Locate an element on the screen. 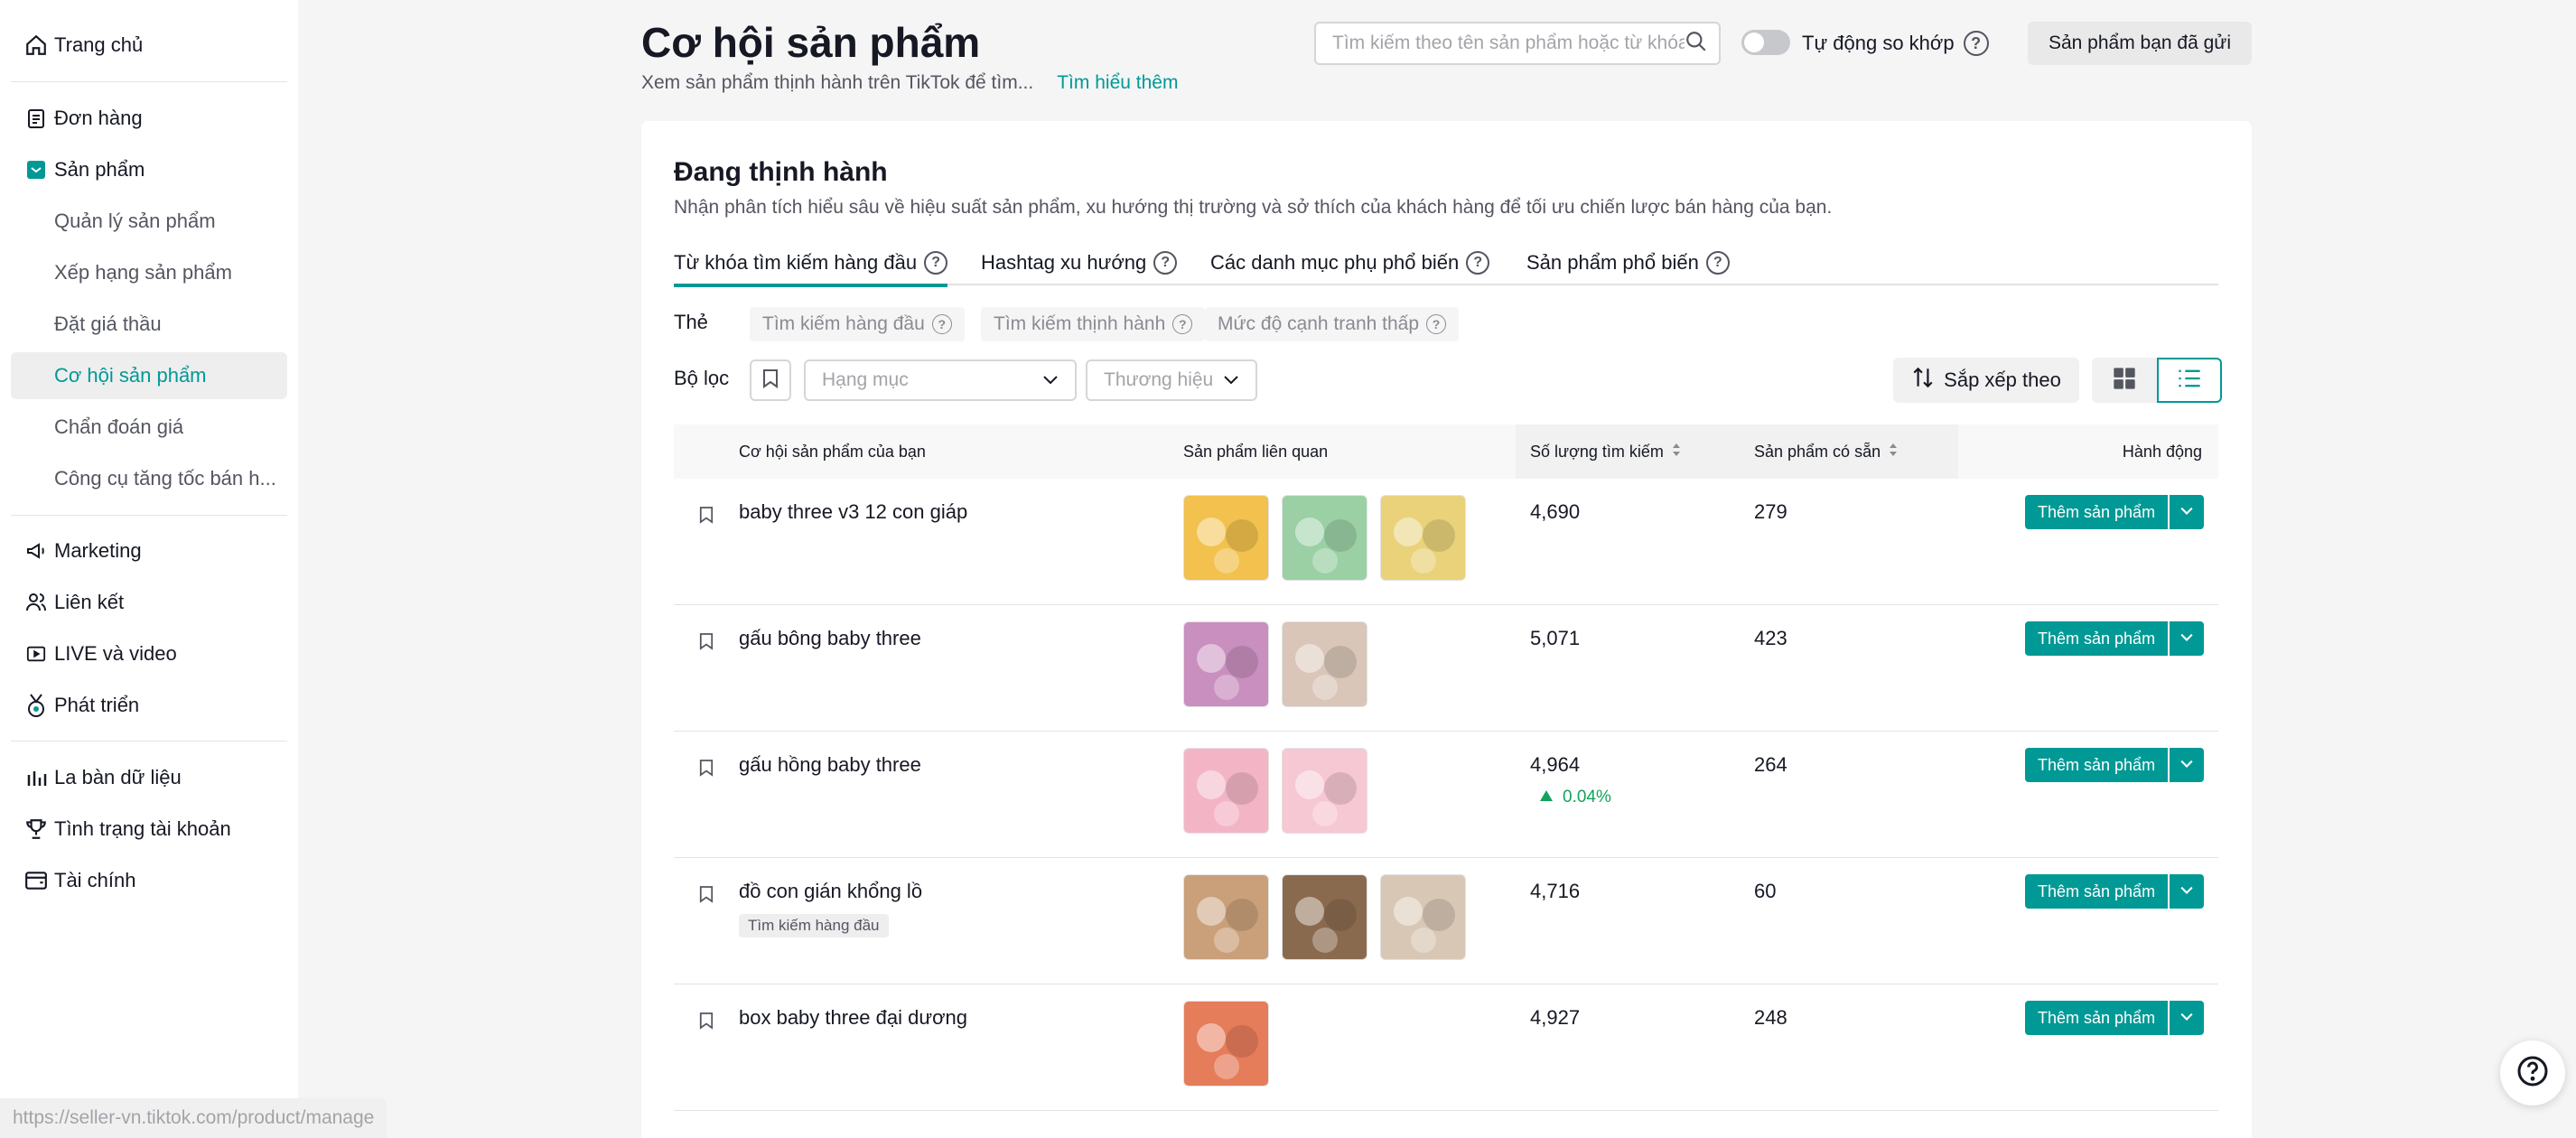 The width and height of the screenshot is (2576, 1138). auto-match-toggle is located at coordinates (1765, 42).